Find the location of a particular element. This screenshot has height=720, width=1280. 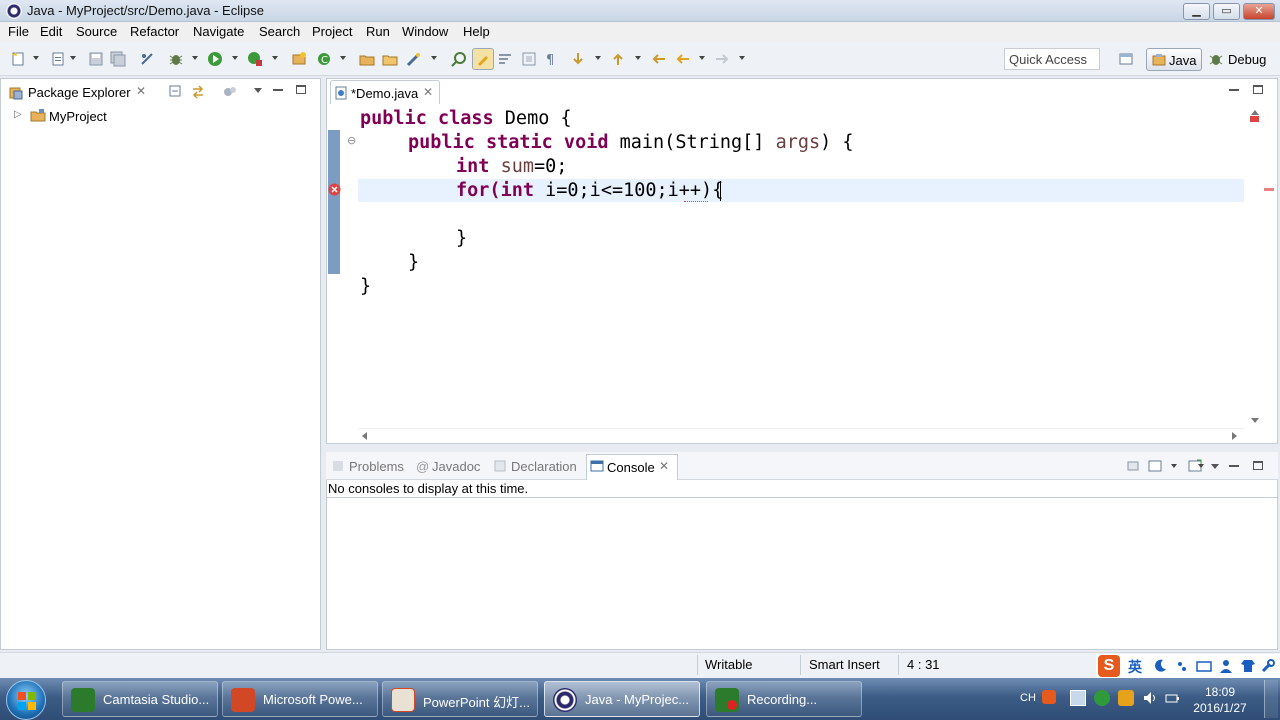

tab-javadoc: Javadoc is located at coordinates (456, 466).